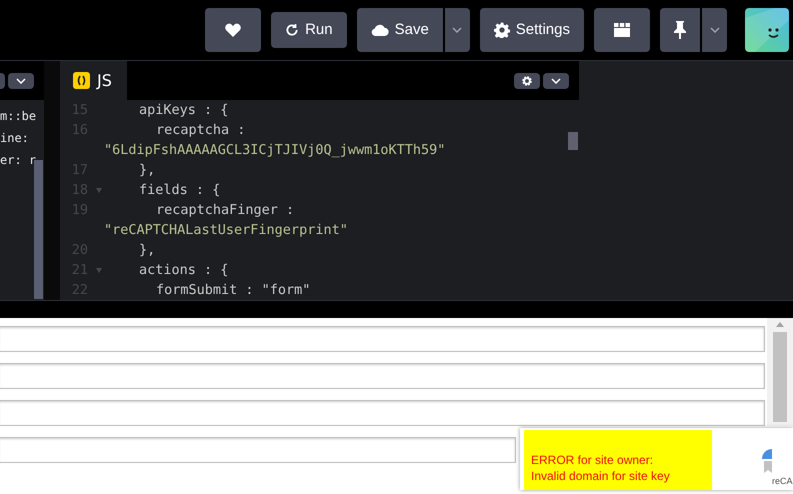 Image resolution: width=793 pixels, height=494 pixels. I want to click on code-text: actions : {, so click(183, 270).